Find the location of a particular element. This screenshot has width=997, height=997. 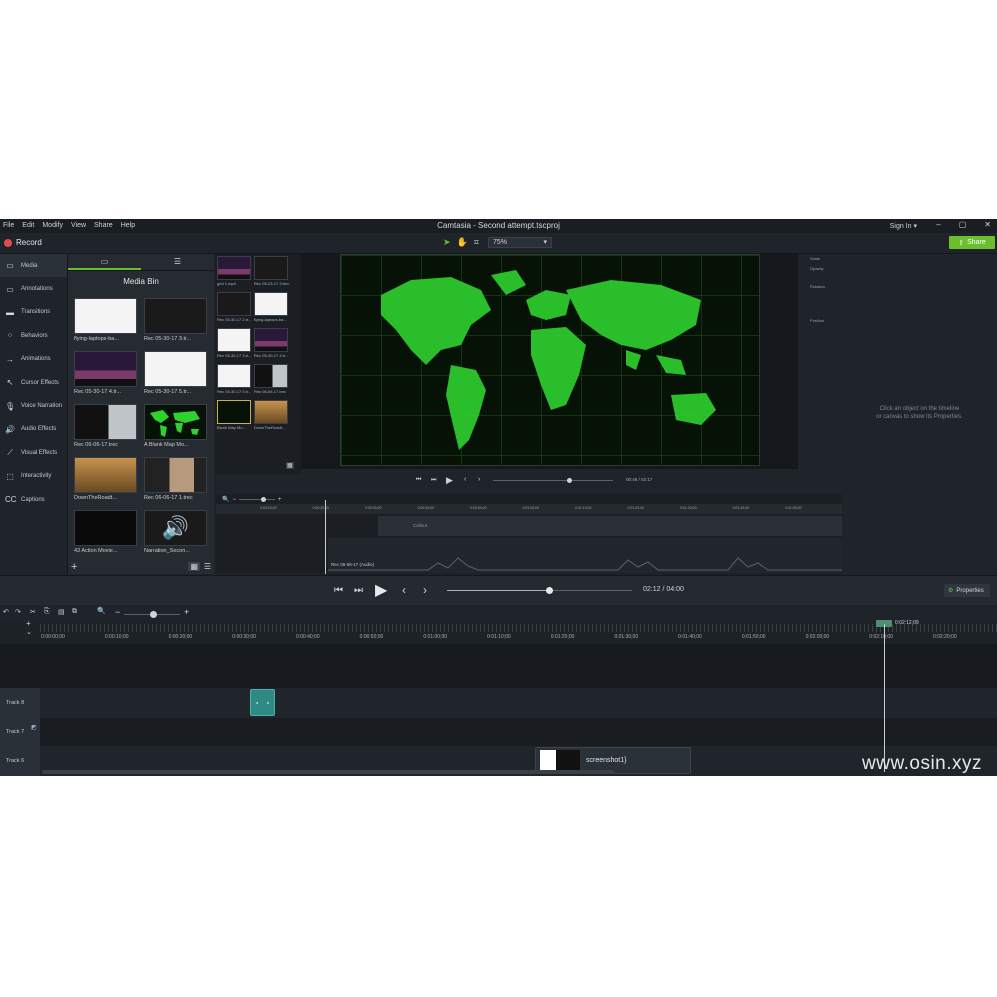

scrubber-knob is located at coordinates (549, 590).